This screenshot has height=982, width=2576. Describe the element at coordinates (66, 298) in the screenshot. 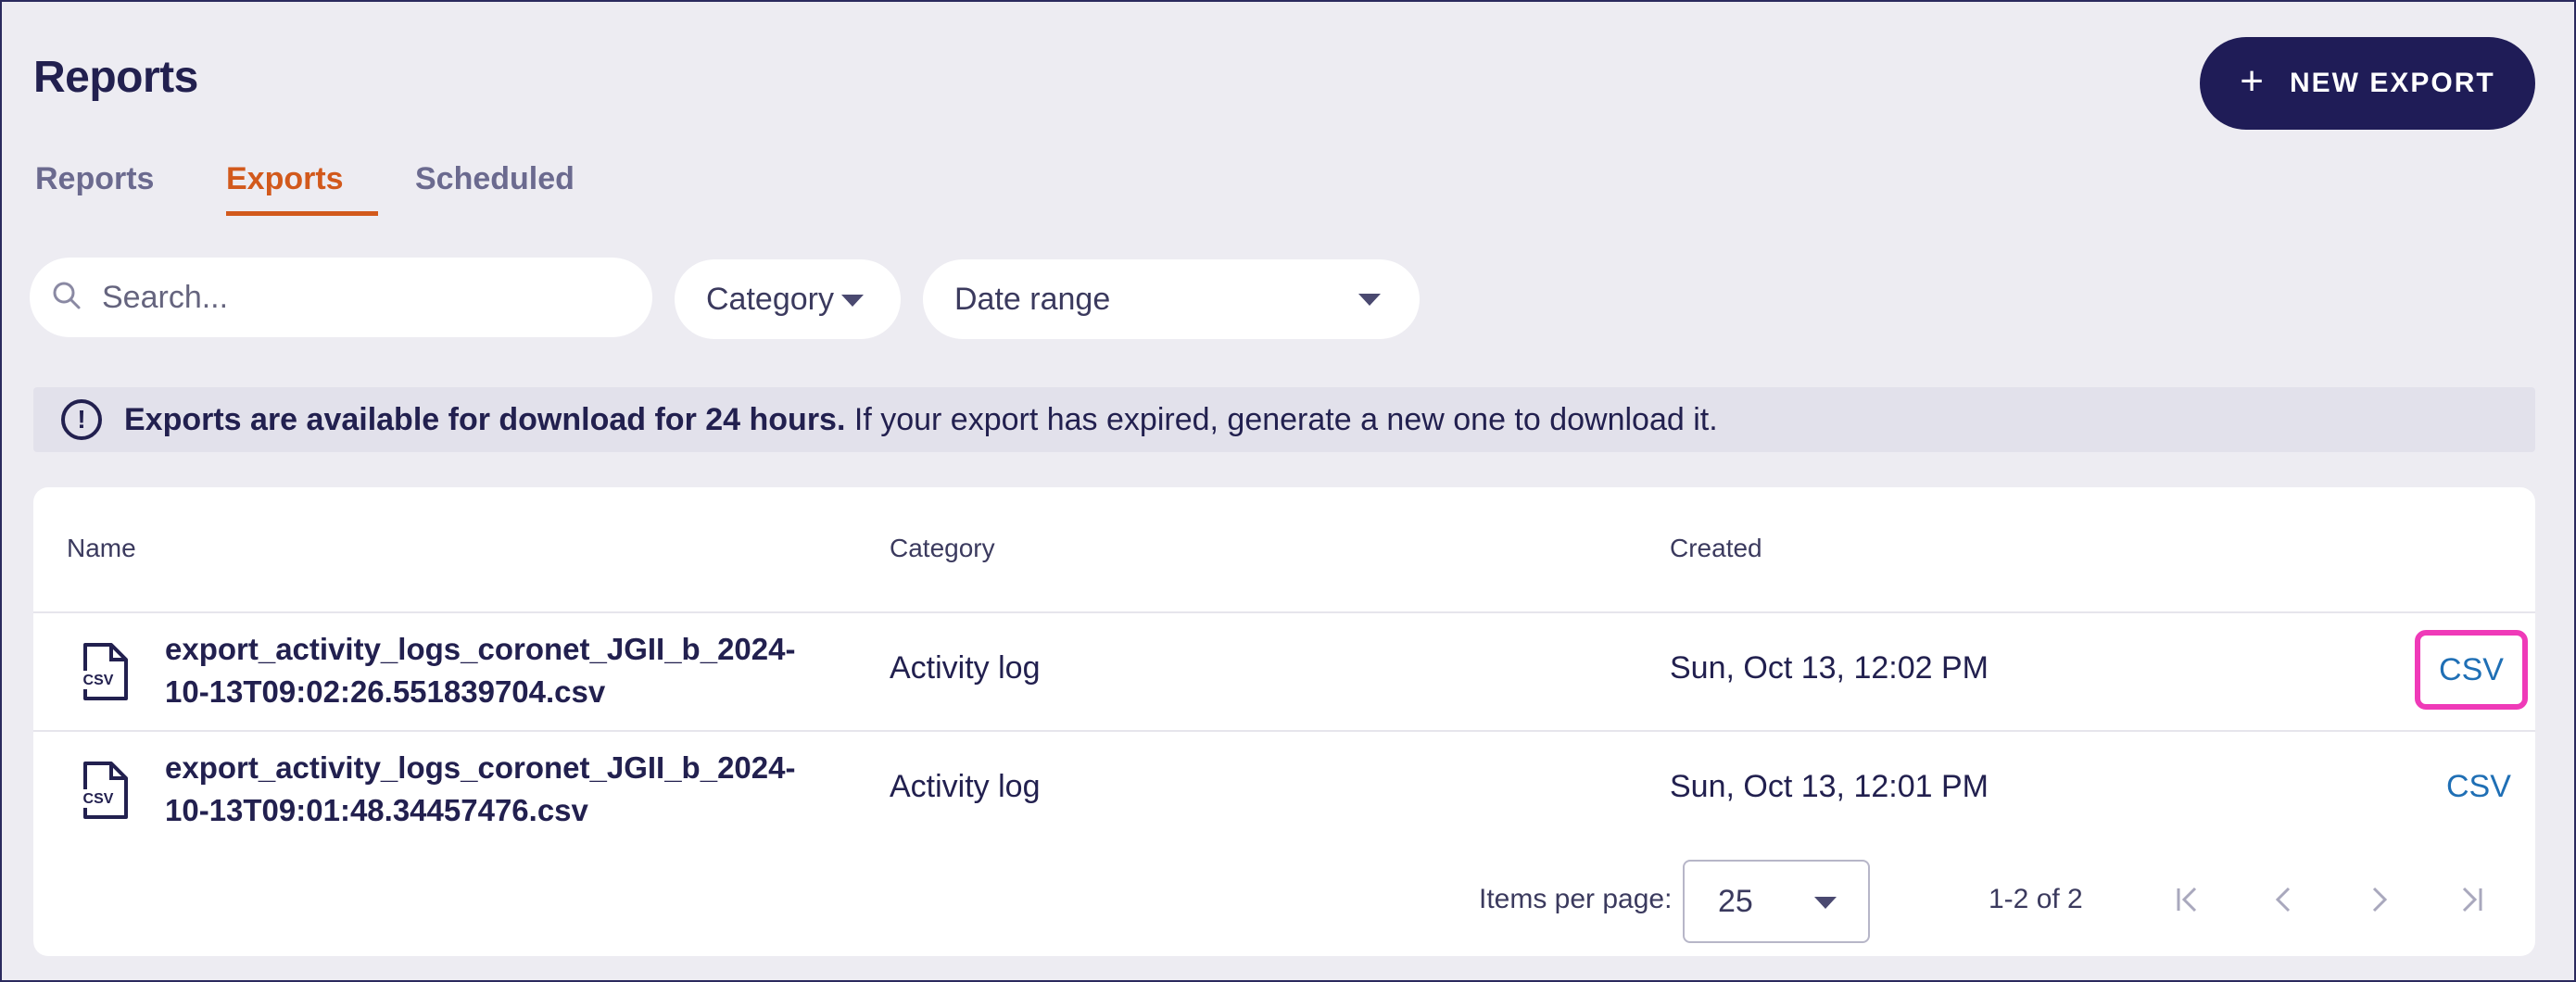

I see `search-icon` at that location.